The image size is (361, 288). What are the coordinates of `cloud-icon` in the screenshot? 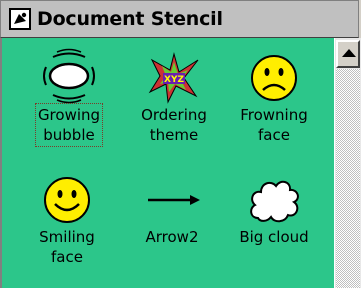 It's located at (274, 201).